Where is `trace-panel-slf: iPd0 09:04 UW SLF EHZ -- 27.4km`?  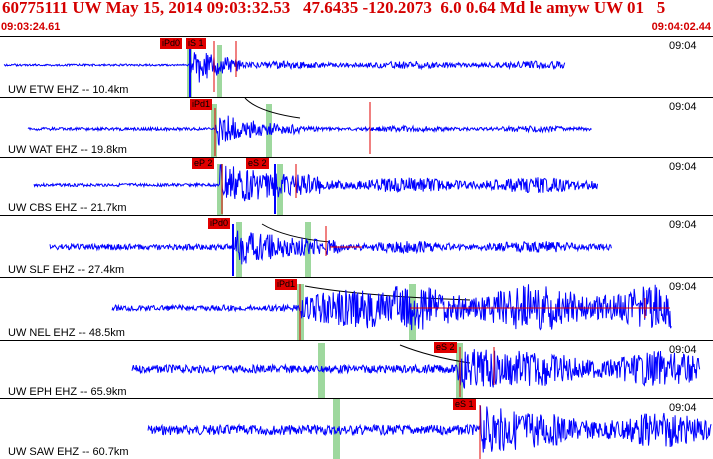 trace-panel-slf: iPd0 09:04 UW SLF EHZ -- 27.4km is located at coordinates (356, 246).